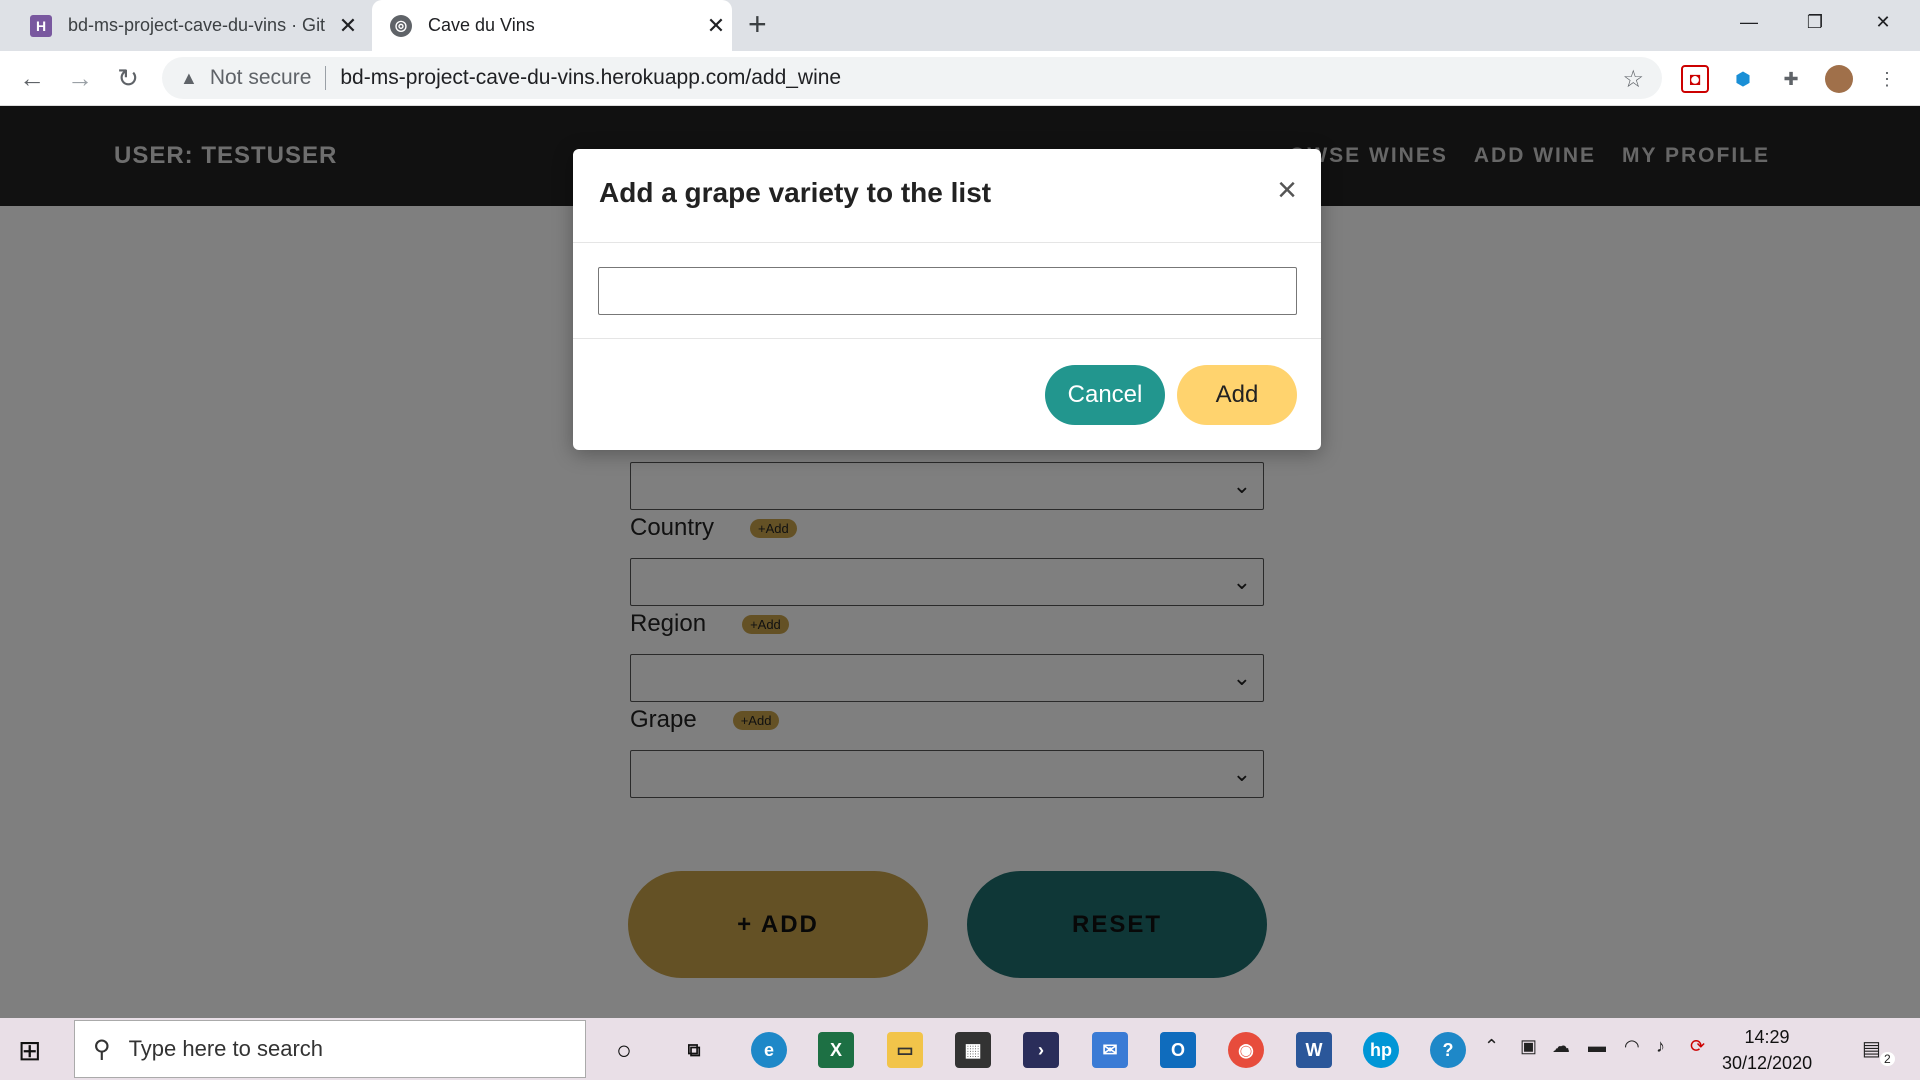 Image resolution: width=1920 pixels, height=1080 pixels. Describe the element at coordinates (128, 78) in the screenshot. I see `reload-icon: ↻` at that location.